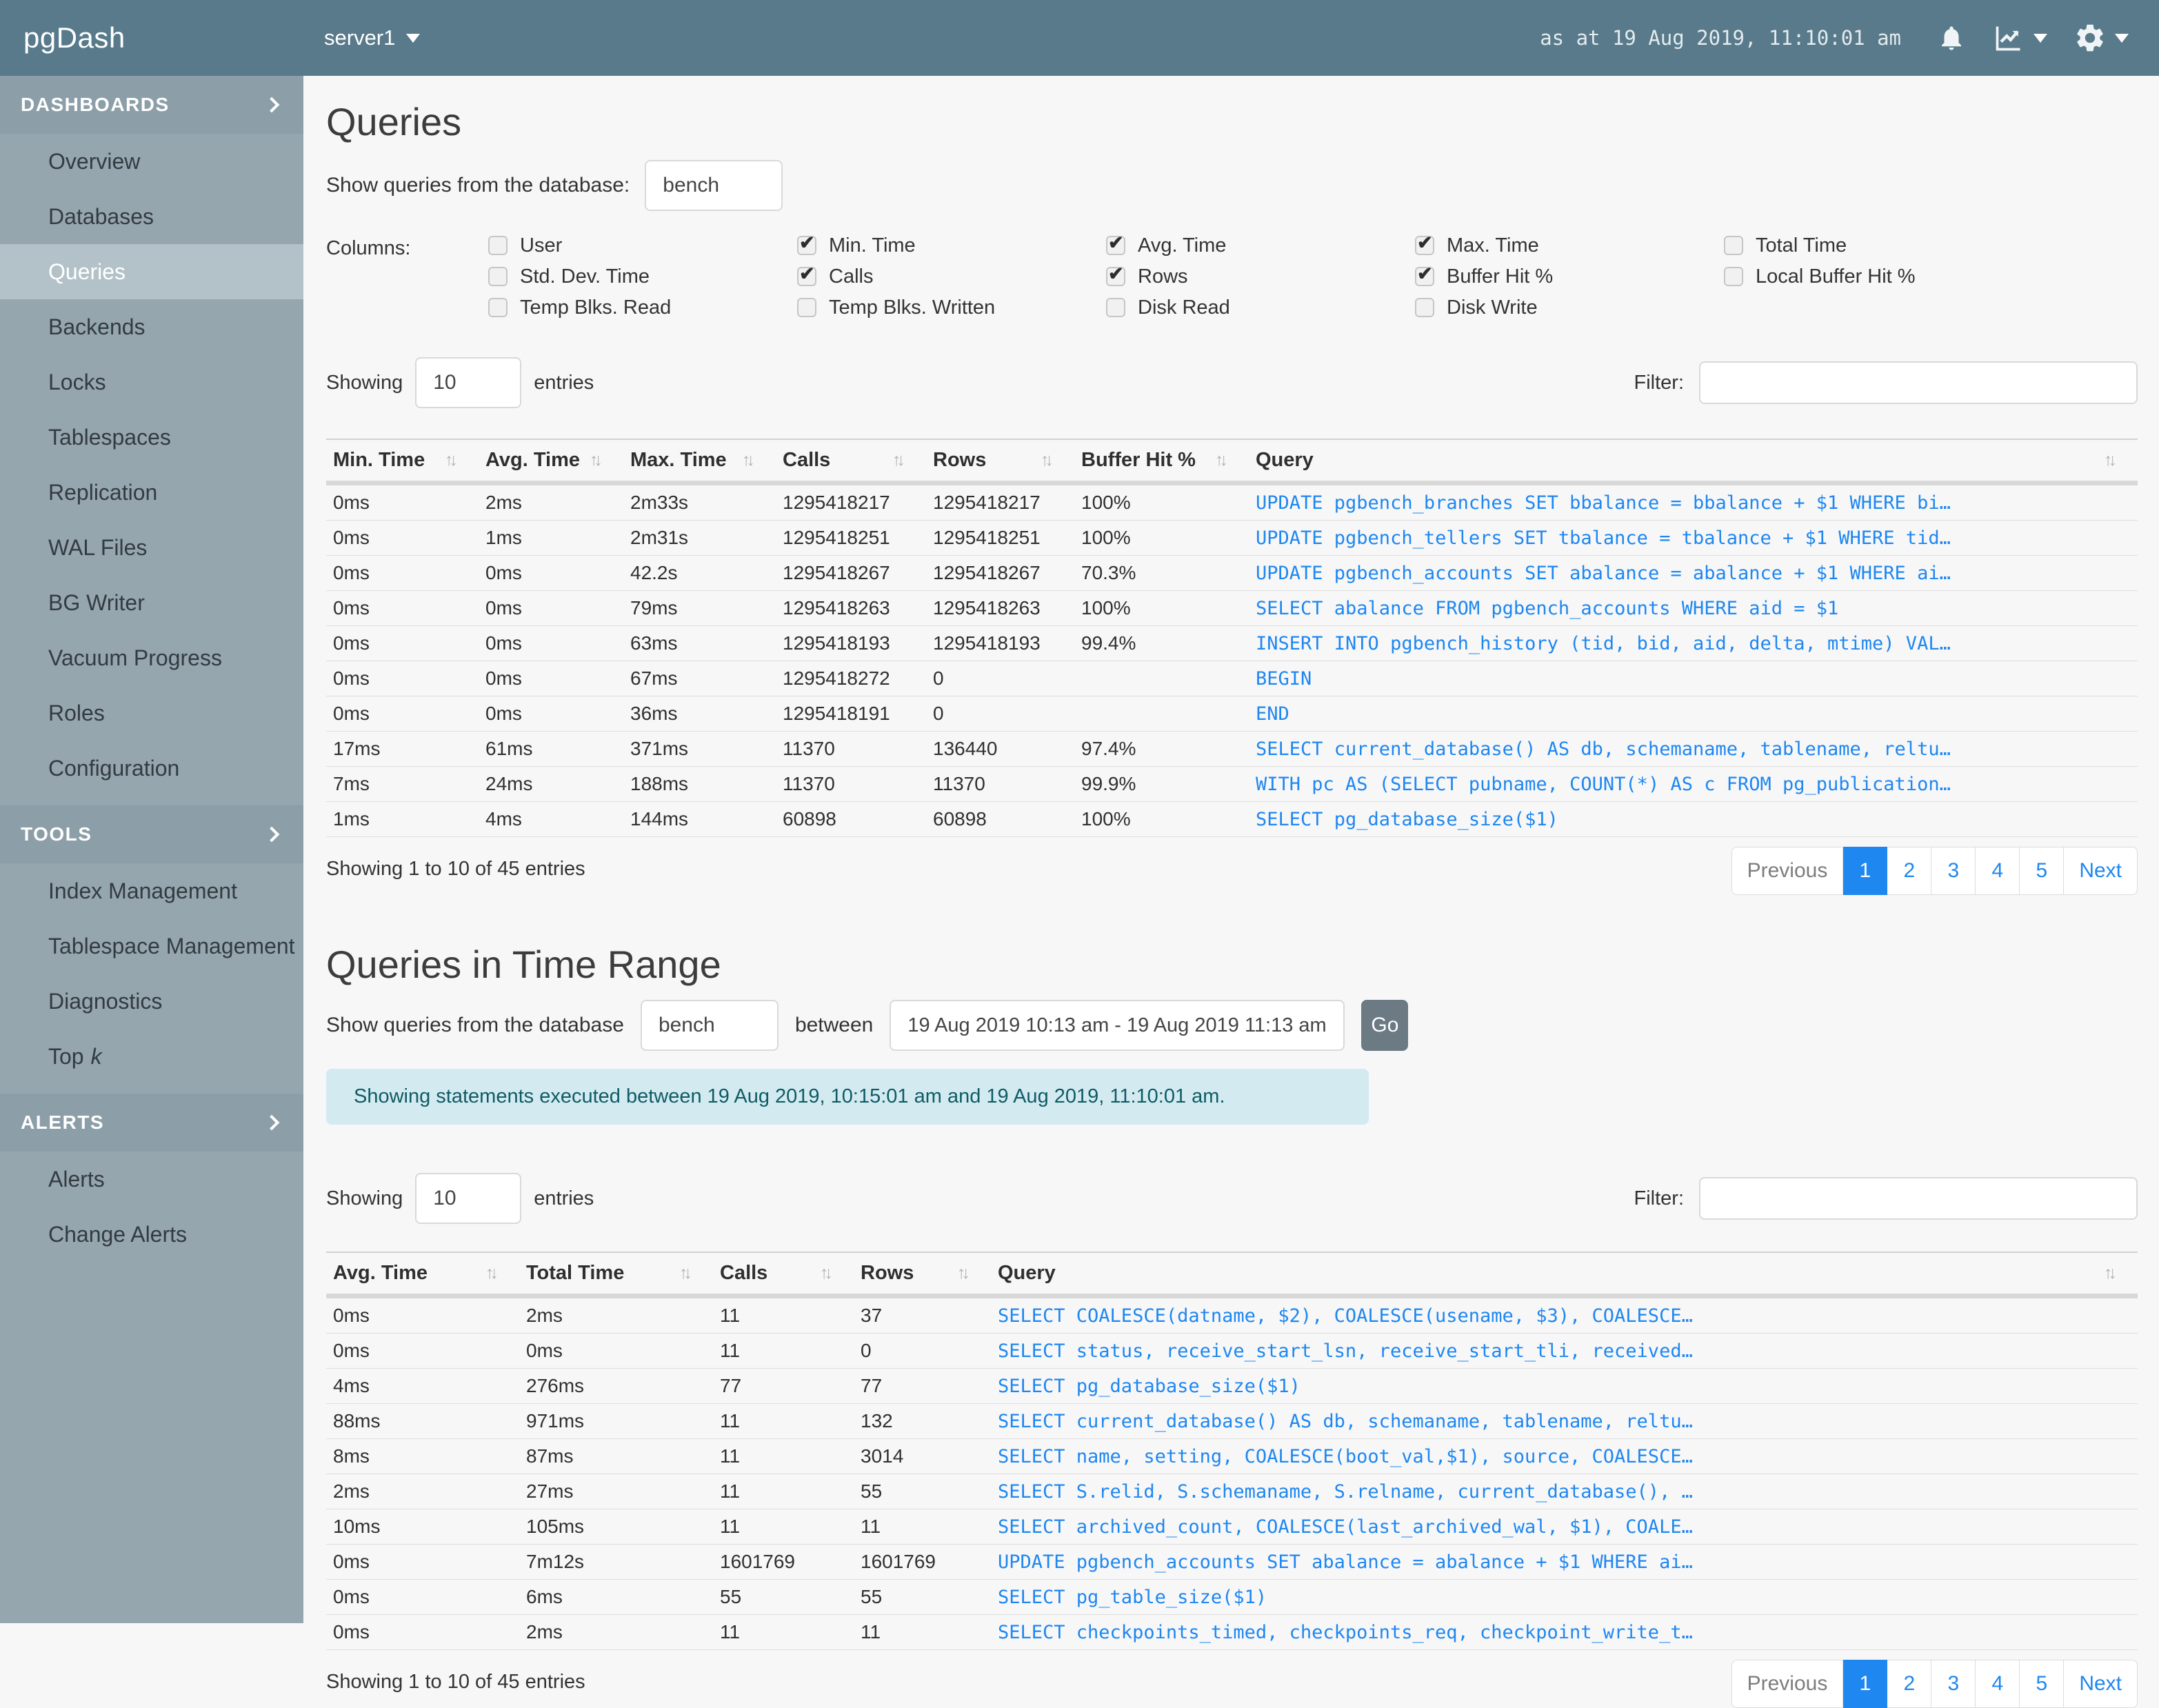 The width and height of the screenshot is (2159, 1708). I want to click on app-logo: pgDash, so click(74, 37).